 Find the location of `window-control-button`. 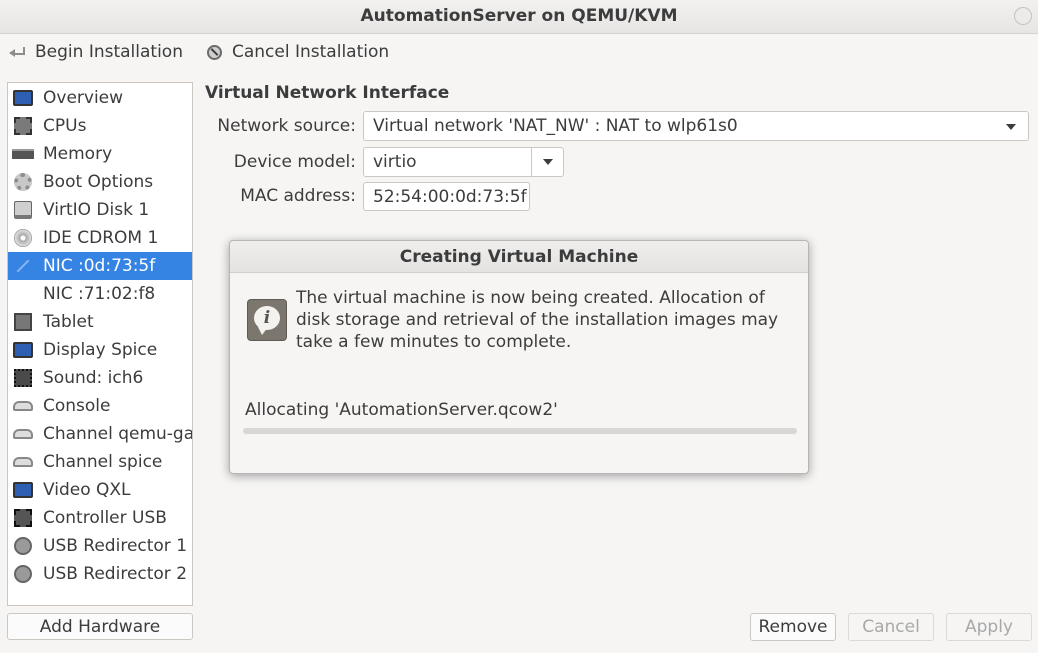

window-control-button is located at coordinates (1023, 16).